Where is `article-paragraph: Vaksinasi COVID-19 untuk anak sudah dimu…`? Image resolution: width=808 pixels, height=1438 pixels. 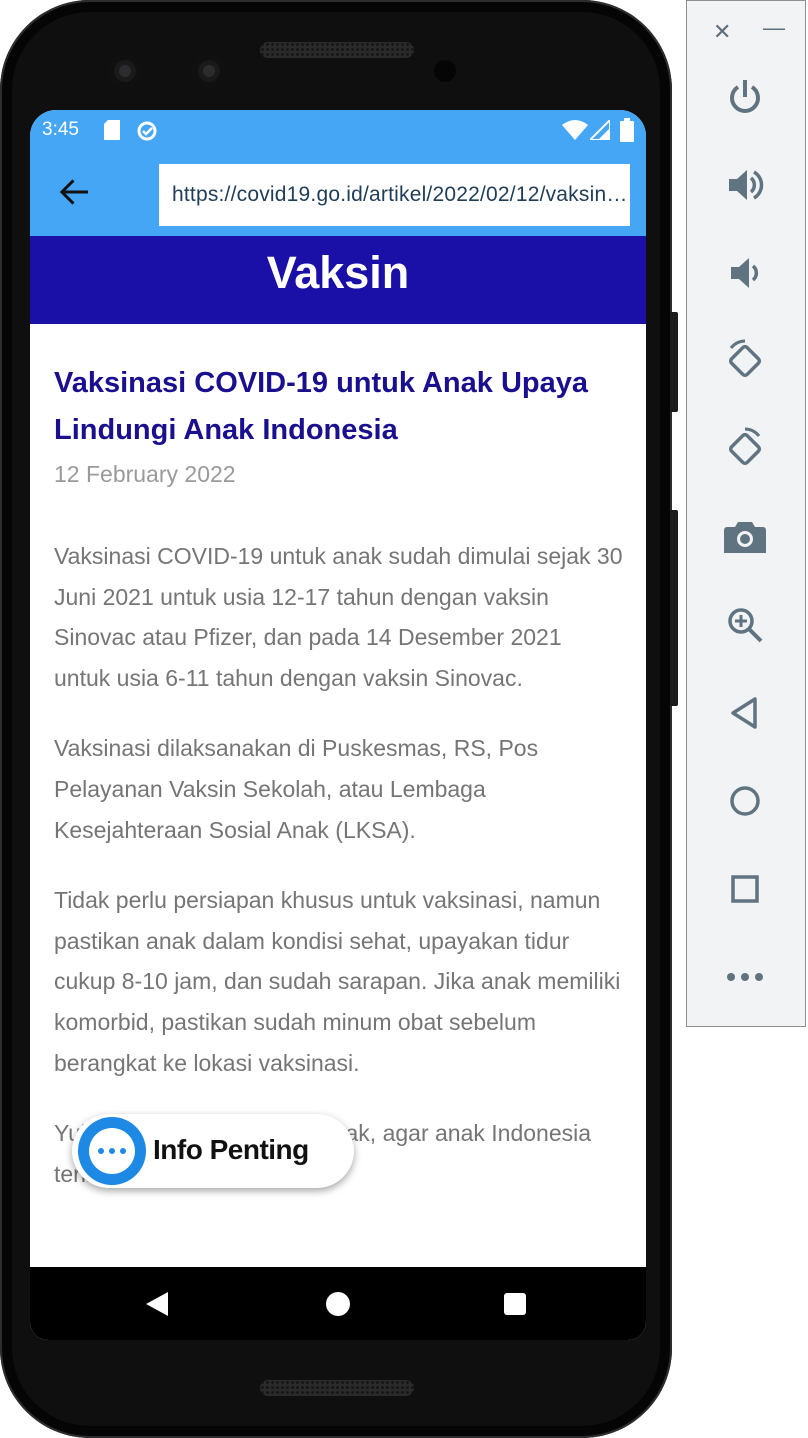 article-paragraph: Vaksinasi COVID-19 untuk anak sudah dimu… is located at coordinates (338, 617).